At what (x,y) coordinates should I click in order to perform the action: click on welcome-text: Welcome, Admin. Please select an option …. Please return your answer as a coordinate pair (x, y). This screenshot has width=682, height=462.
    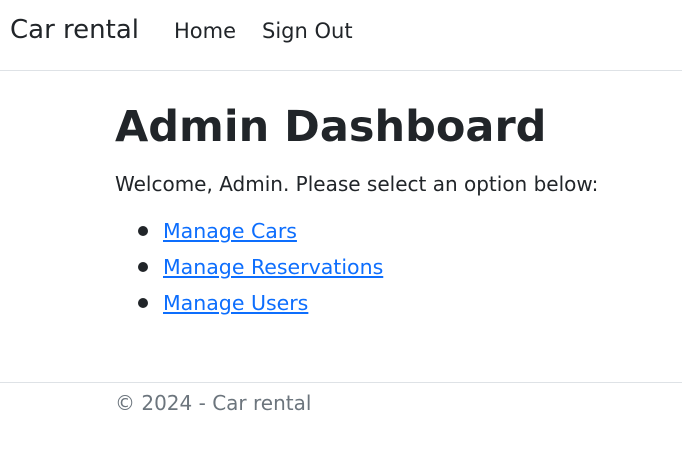
    Looking at the image, I should click on (357, 184).